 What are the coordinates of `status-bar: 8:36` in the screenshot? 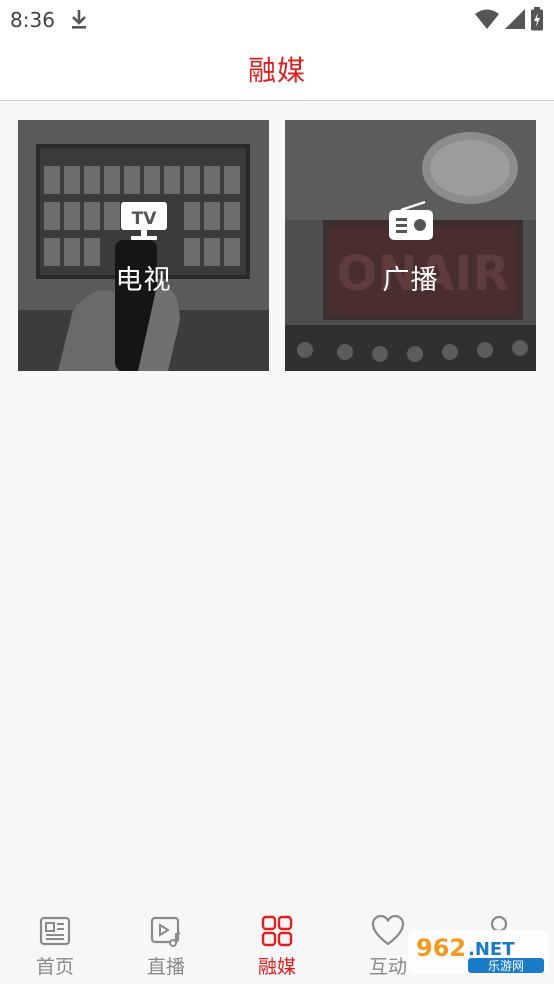 It's located at (277, 19).